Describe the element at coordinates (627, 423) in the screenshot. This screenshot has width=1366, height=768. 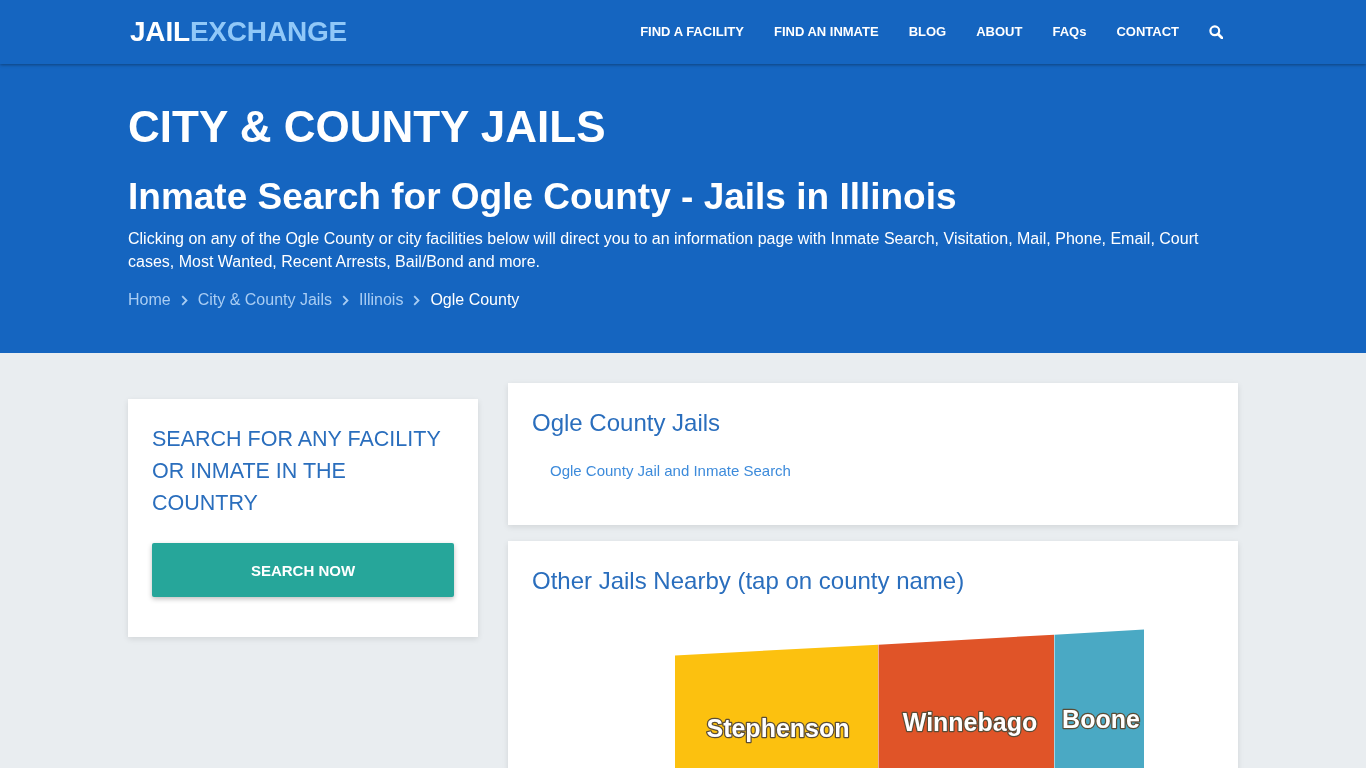
I see `card-heading: Ogle County Jails` at that location.